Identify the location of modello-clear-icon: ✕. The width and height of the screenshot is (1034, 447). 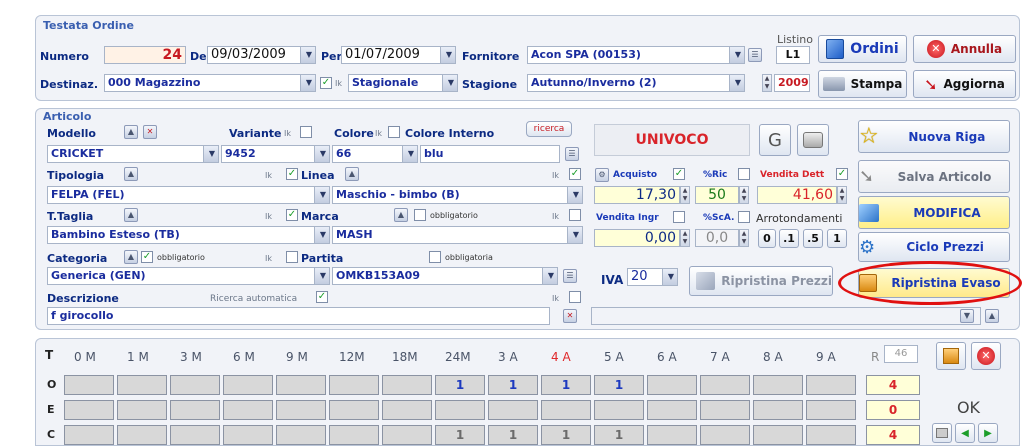
(150, 132).